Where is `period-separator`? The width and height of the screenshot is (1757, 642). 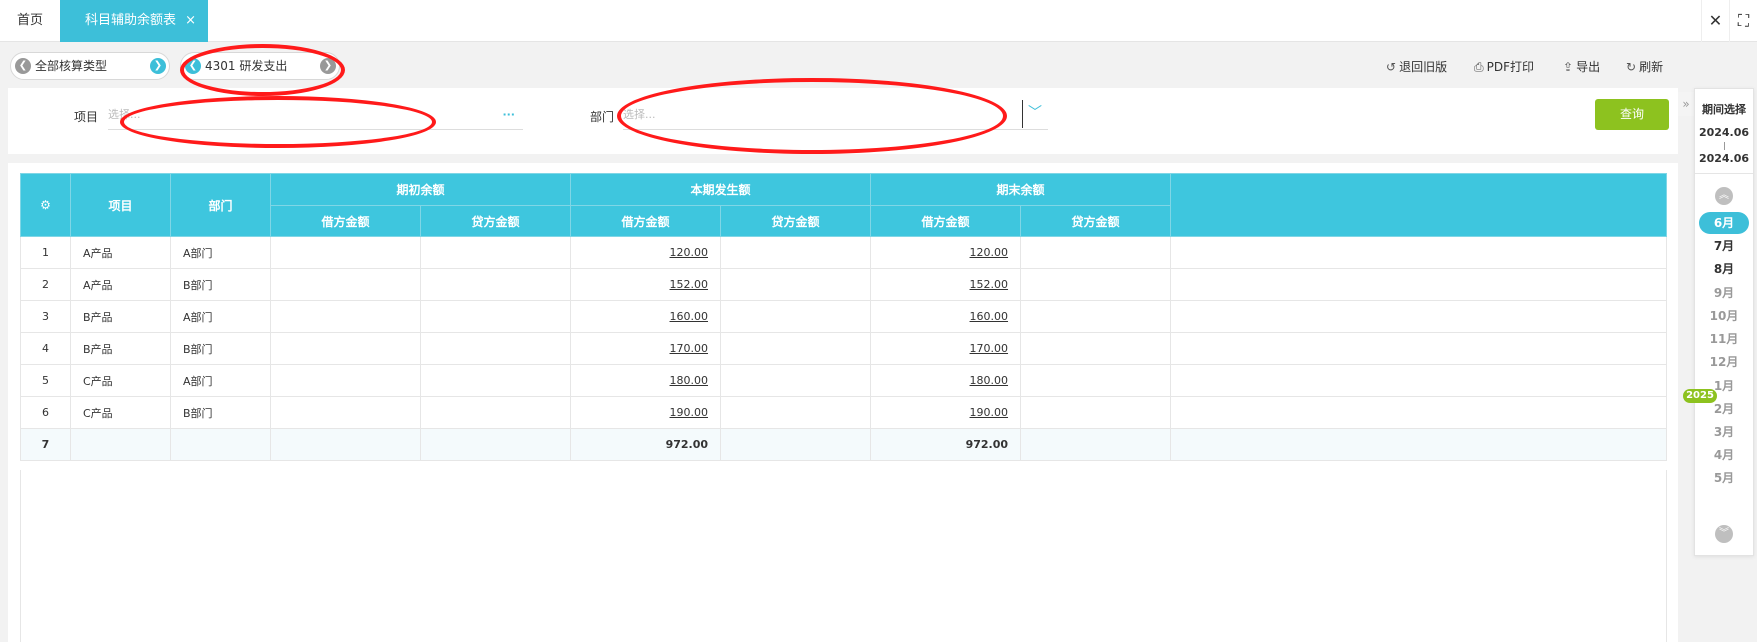 period-separator is located at coordinates (1724, 146).